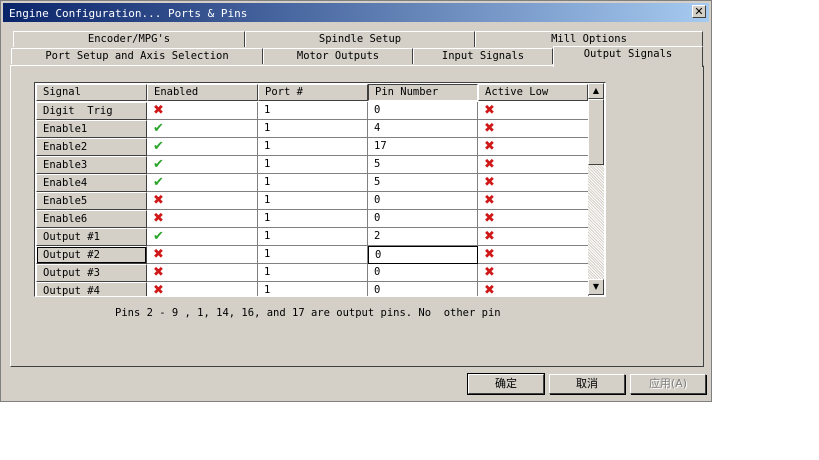 This screenshot has height=460, width=819. I want to click on pin-value: 17, so click(380, 146).